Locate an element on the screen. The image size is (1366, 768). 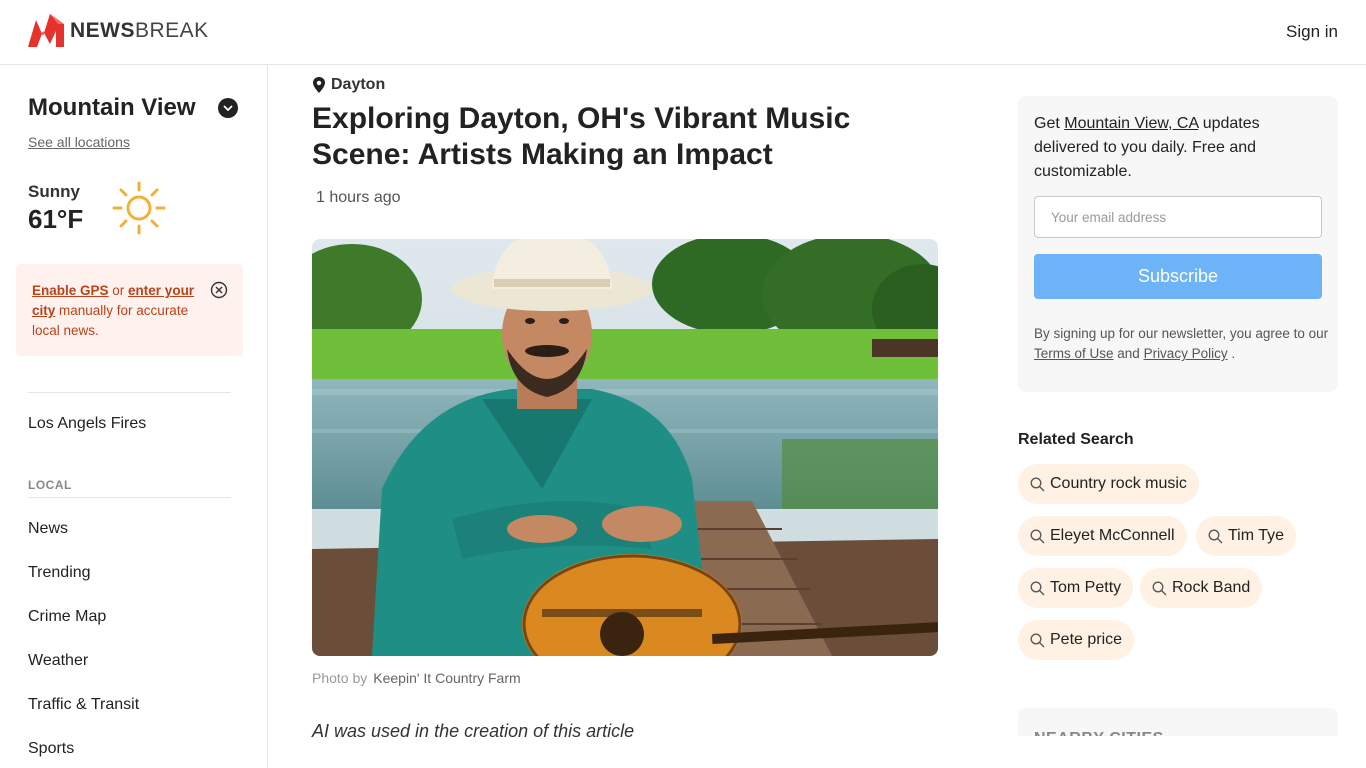
privacy-policy-link: Privacy Policy is located at coordinates (1186, 353).